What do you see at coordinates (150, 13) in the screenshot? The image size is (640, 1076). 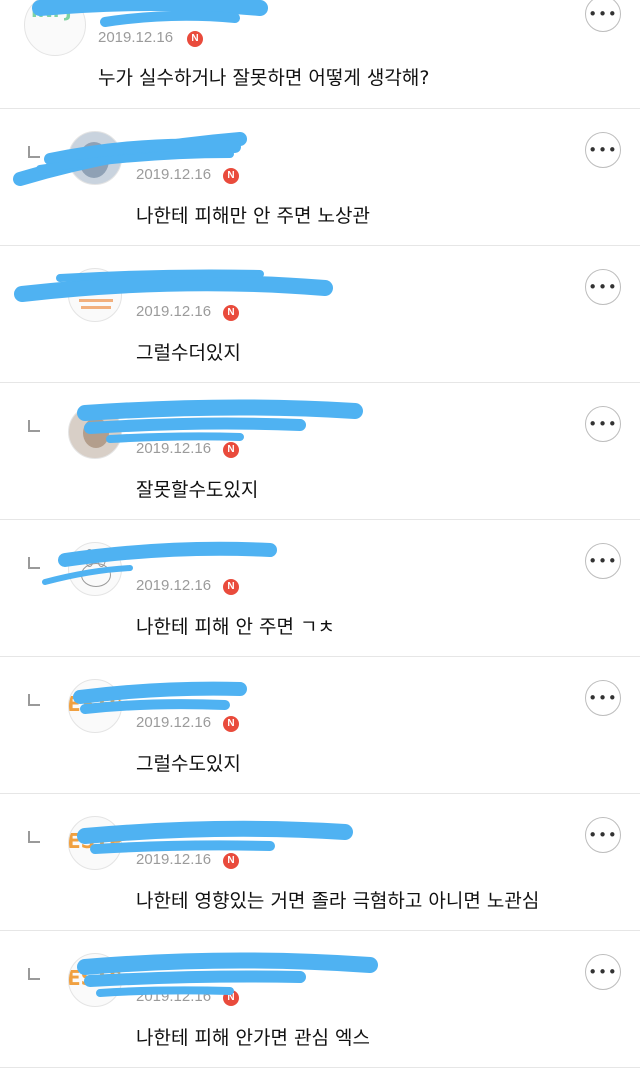 I see `redaction-scribble` at bounding box center [150, 13].